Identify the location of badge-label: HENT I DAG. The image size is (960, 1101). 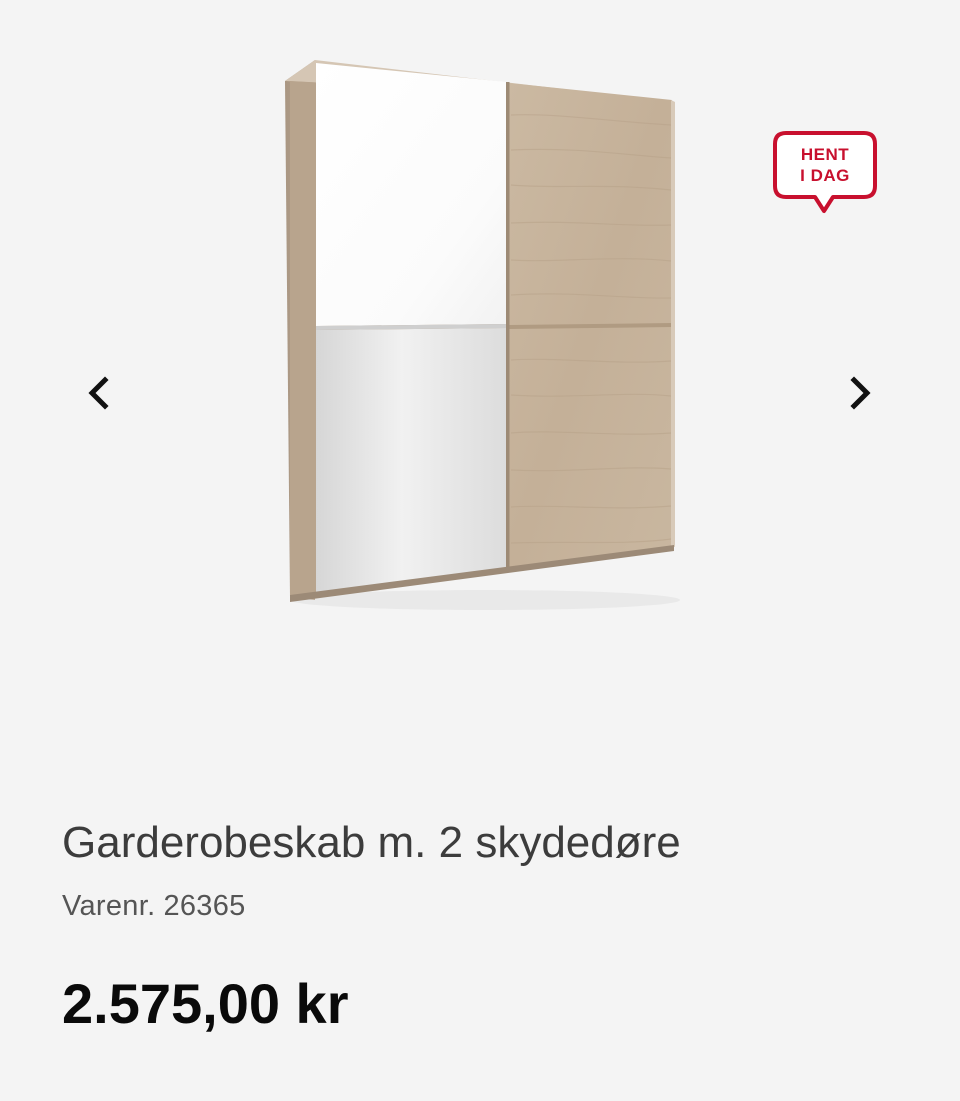
(825, 165).